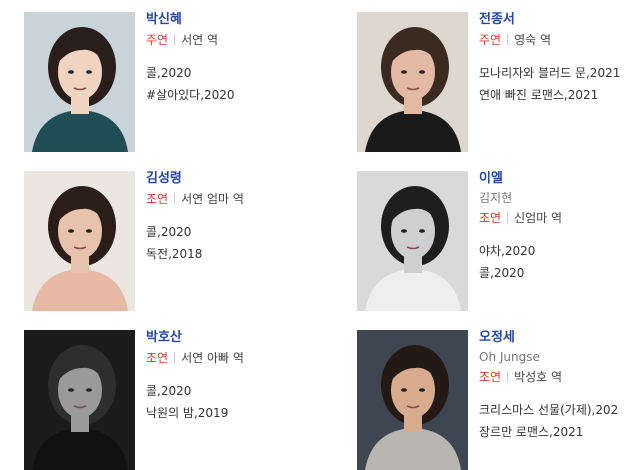 This screenshot has width=627, height=470. I want to click on cast-info: 이엘김지현조연 신엄마 역야차,2020 콜,2020, so click(553, 227).